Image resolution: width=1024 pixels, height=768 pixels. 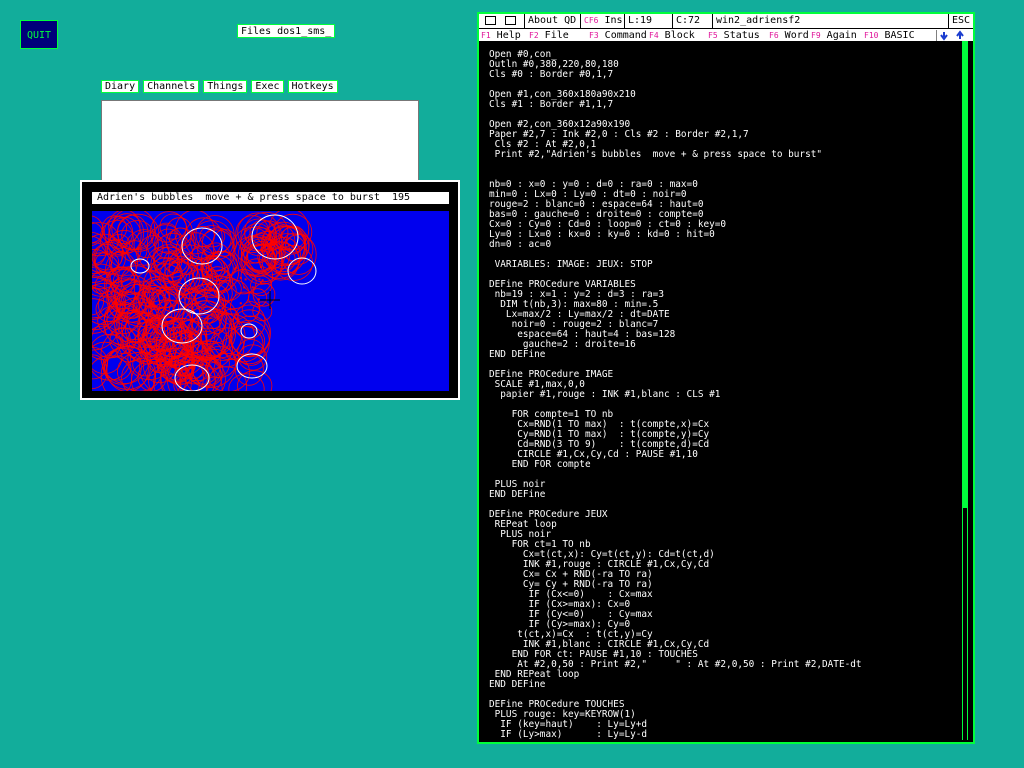 What do you see at coordinates (613, 20) in the screenshot?
I see `insert-label: Ins` at bounding box center [613, 20].